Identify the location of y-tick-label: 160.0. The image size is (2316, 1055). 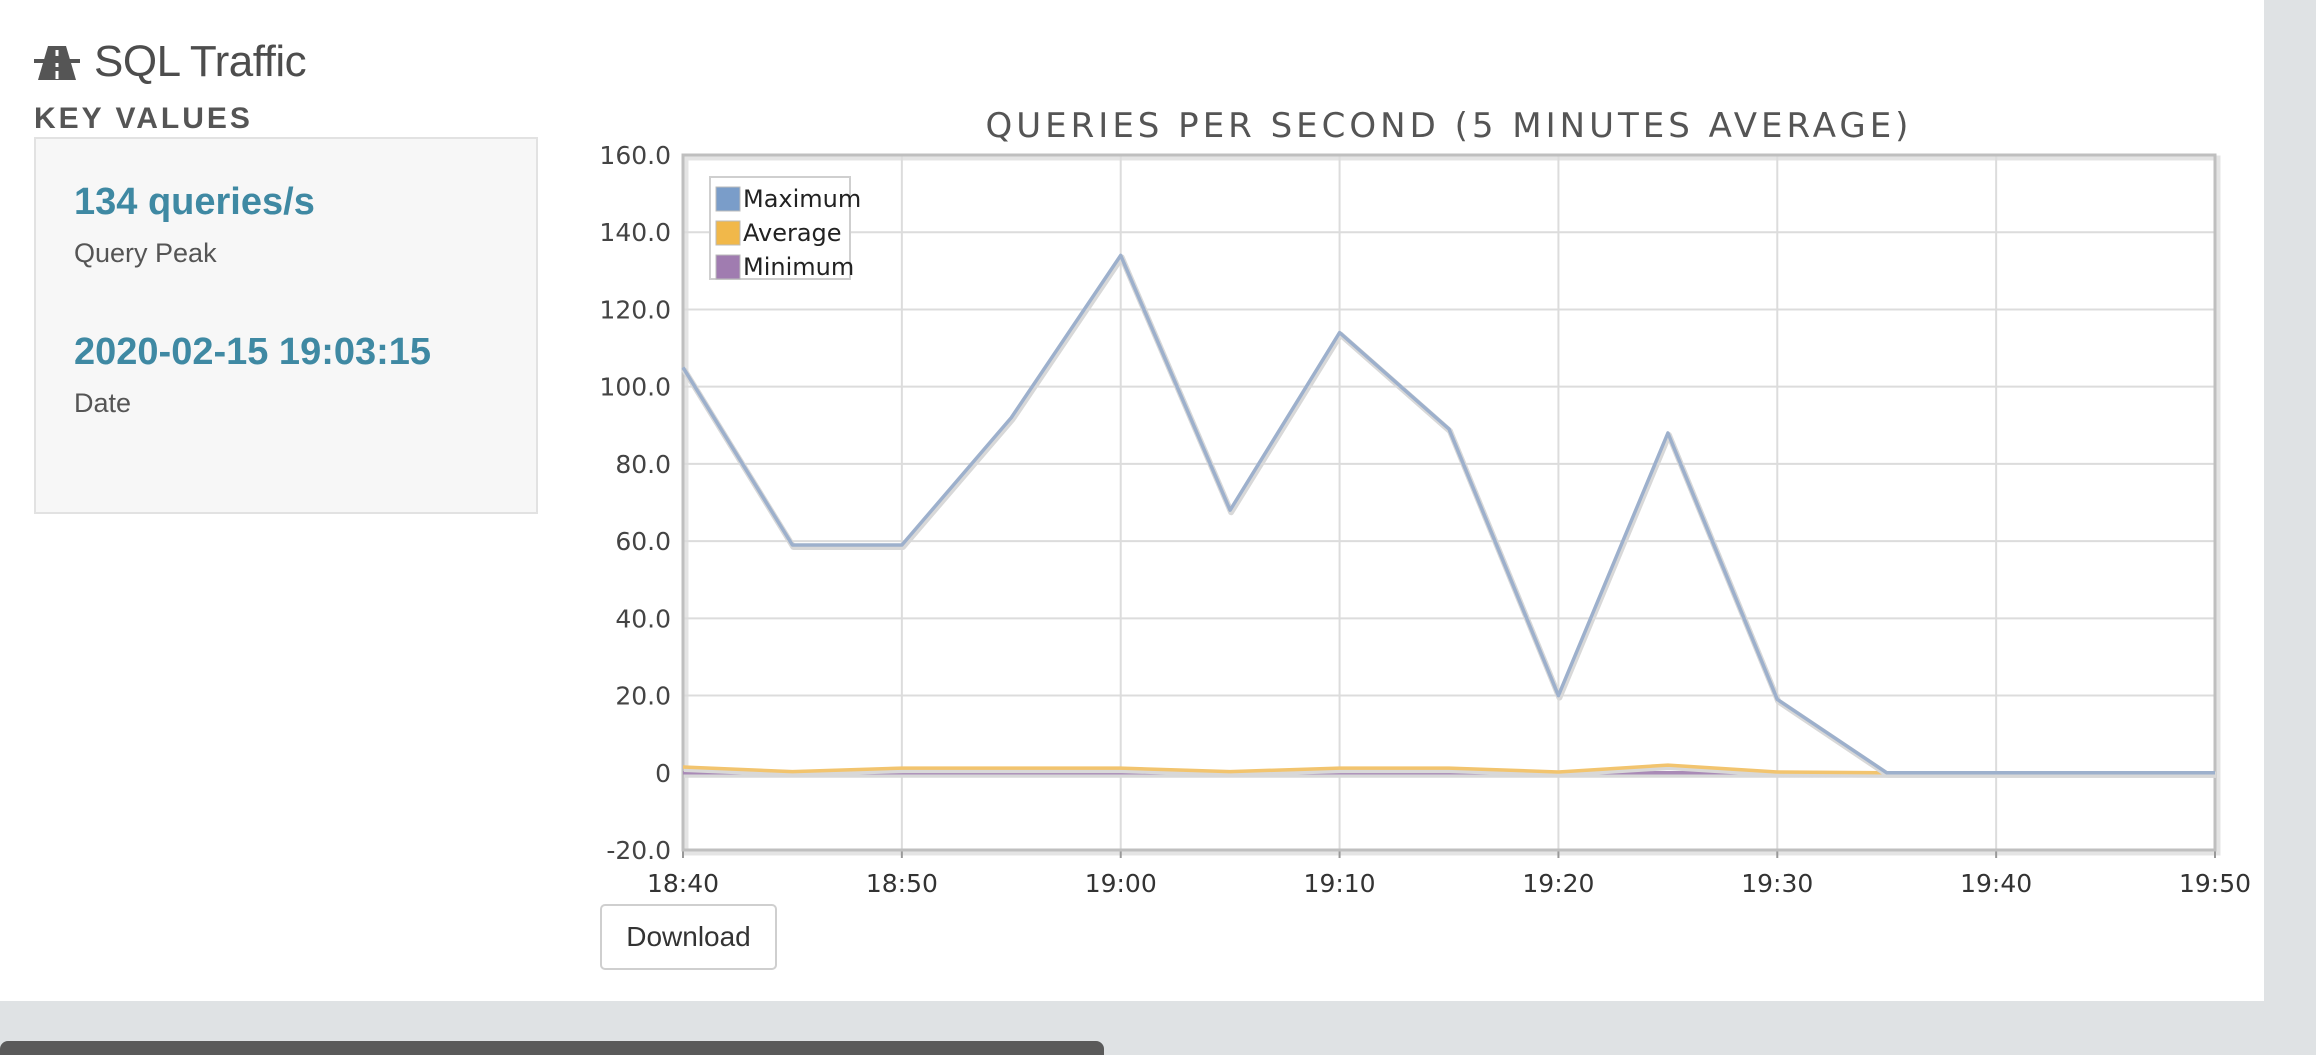
(635, 155).